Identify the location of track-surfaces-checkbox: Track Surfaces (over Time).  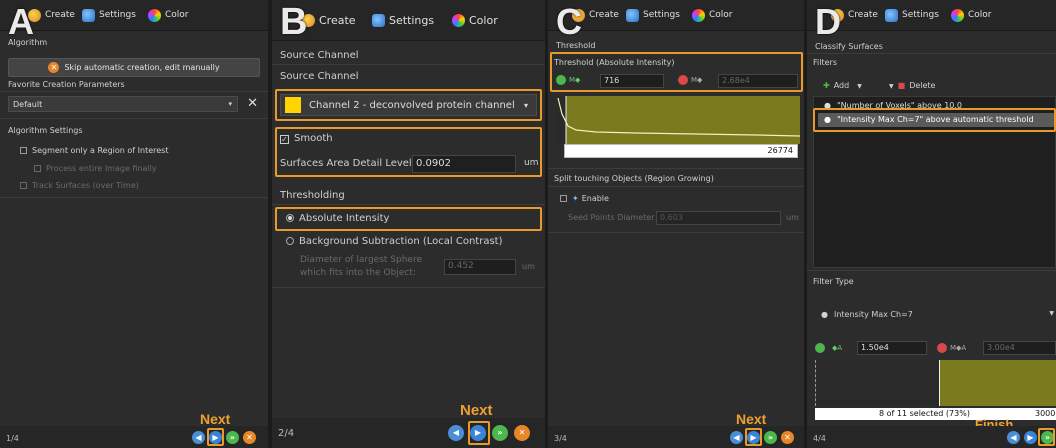
(79, 185).